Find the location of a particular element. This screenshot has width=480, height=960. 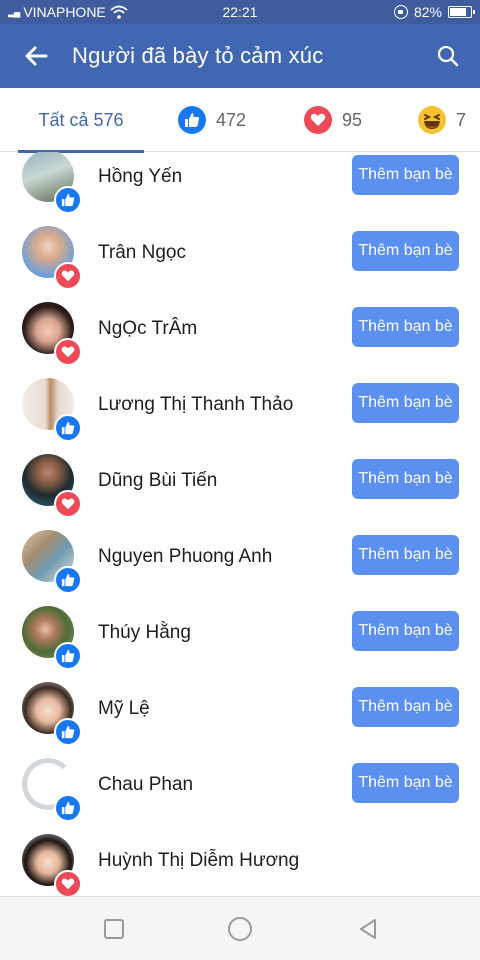

tab-love-count: 95 is located at coordinates (352, 119).